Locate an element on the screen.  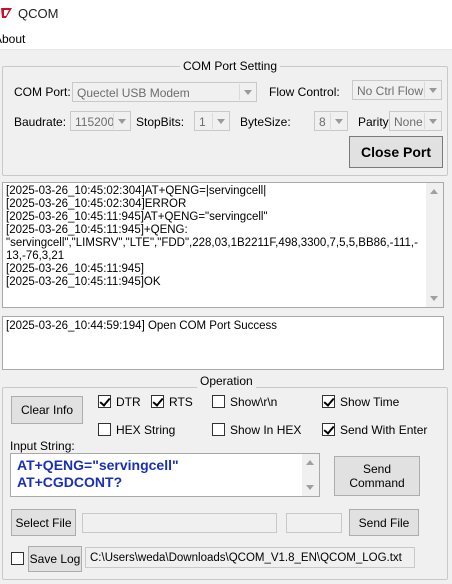
show-in-hex-checkbox is located at coordinates (218, 429).